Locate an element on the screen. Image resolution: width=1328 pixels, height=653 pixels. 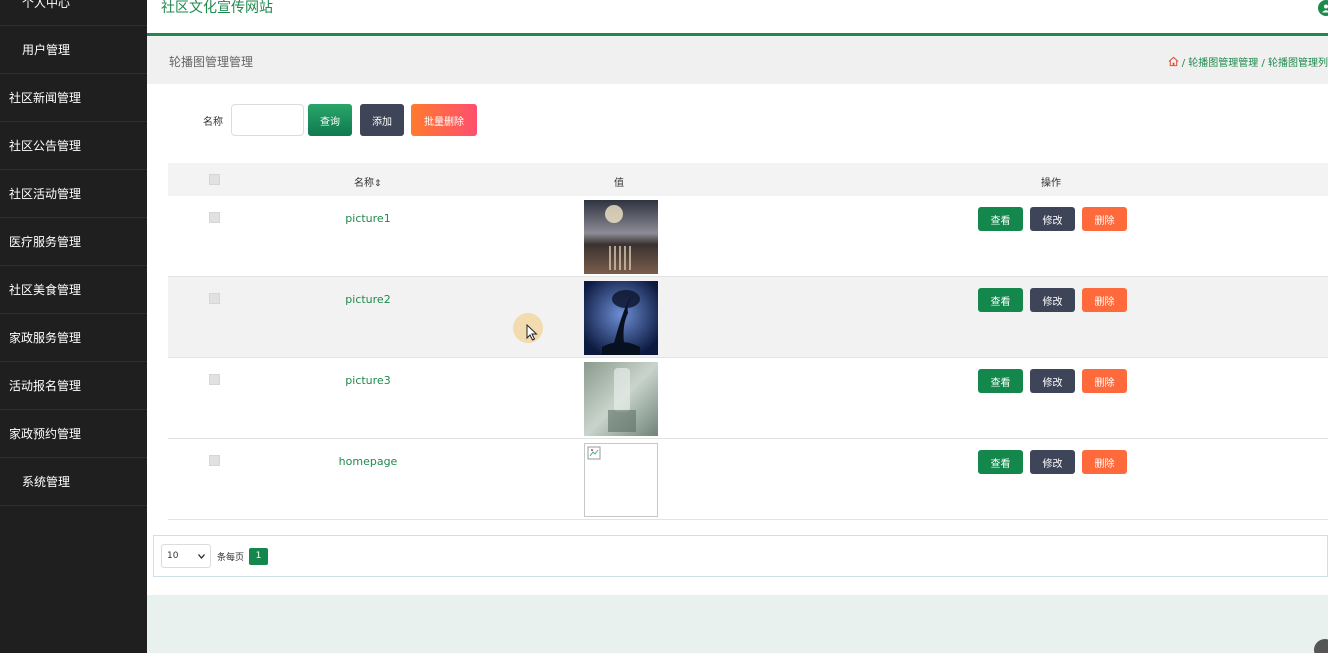
chevron-down-icon is located at coordinates (201, 556).